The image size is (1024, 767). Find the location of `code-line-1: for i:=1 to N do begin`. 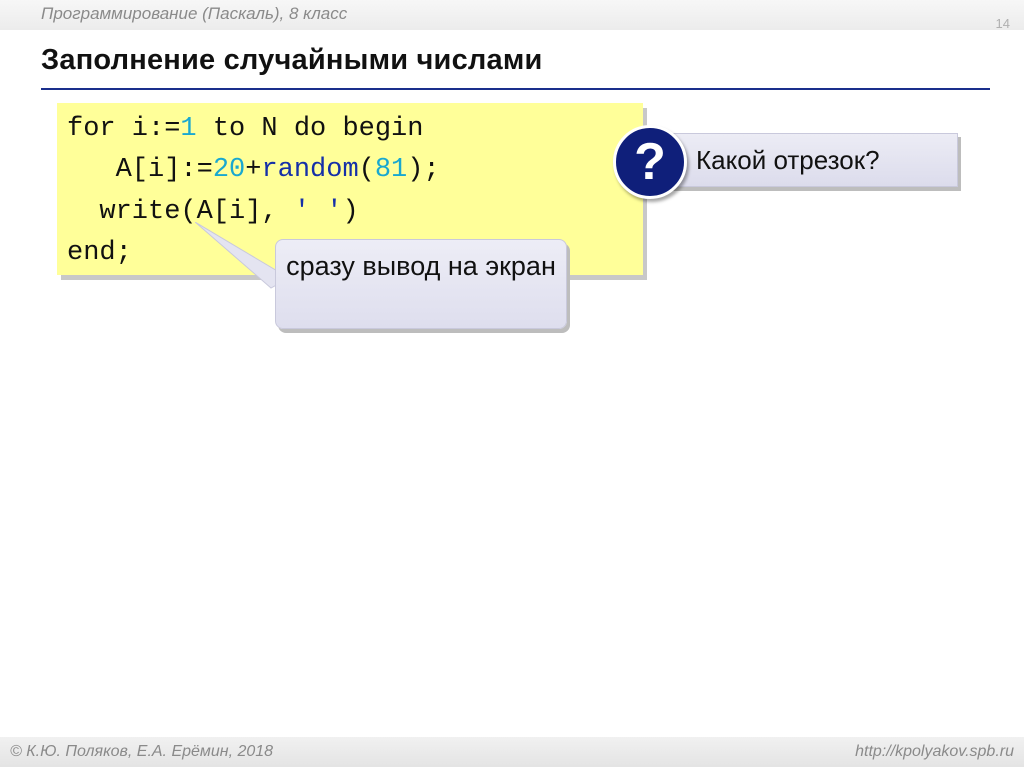

code-line-1: for i:=1 to N do begin is located at coordinates (245, 129).